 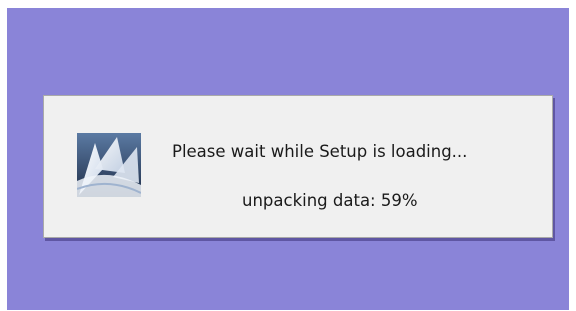 What do you see at coordinates (109, 165) in the screenshot?
I see `setup-logo-icon` at bounding box center [109, 165].